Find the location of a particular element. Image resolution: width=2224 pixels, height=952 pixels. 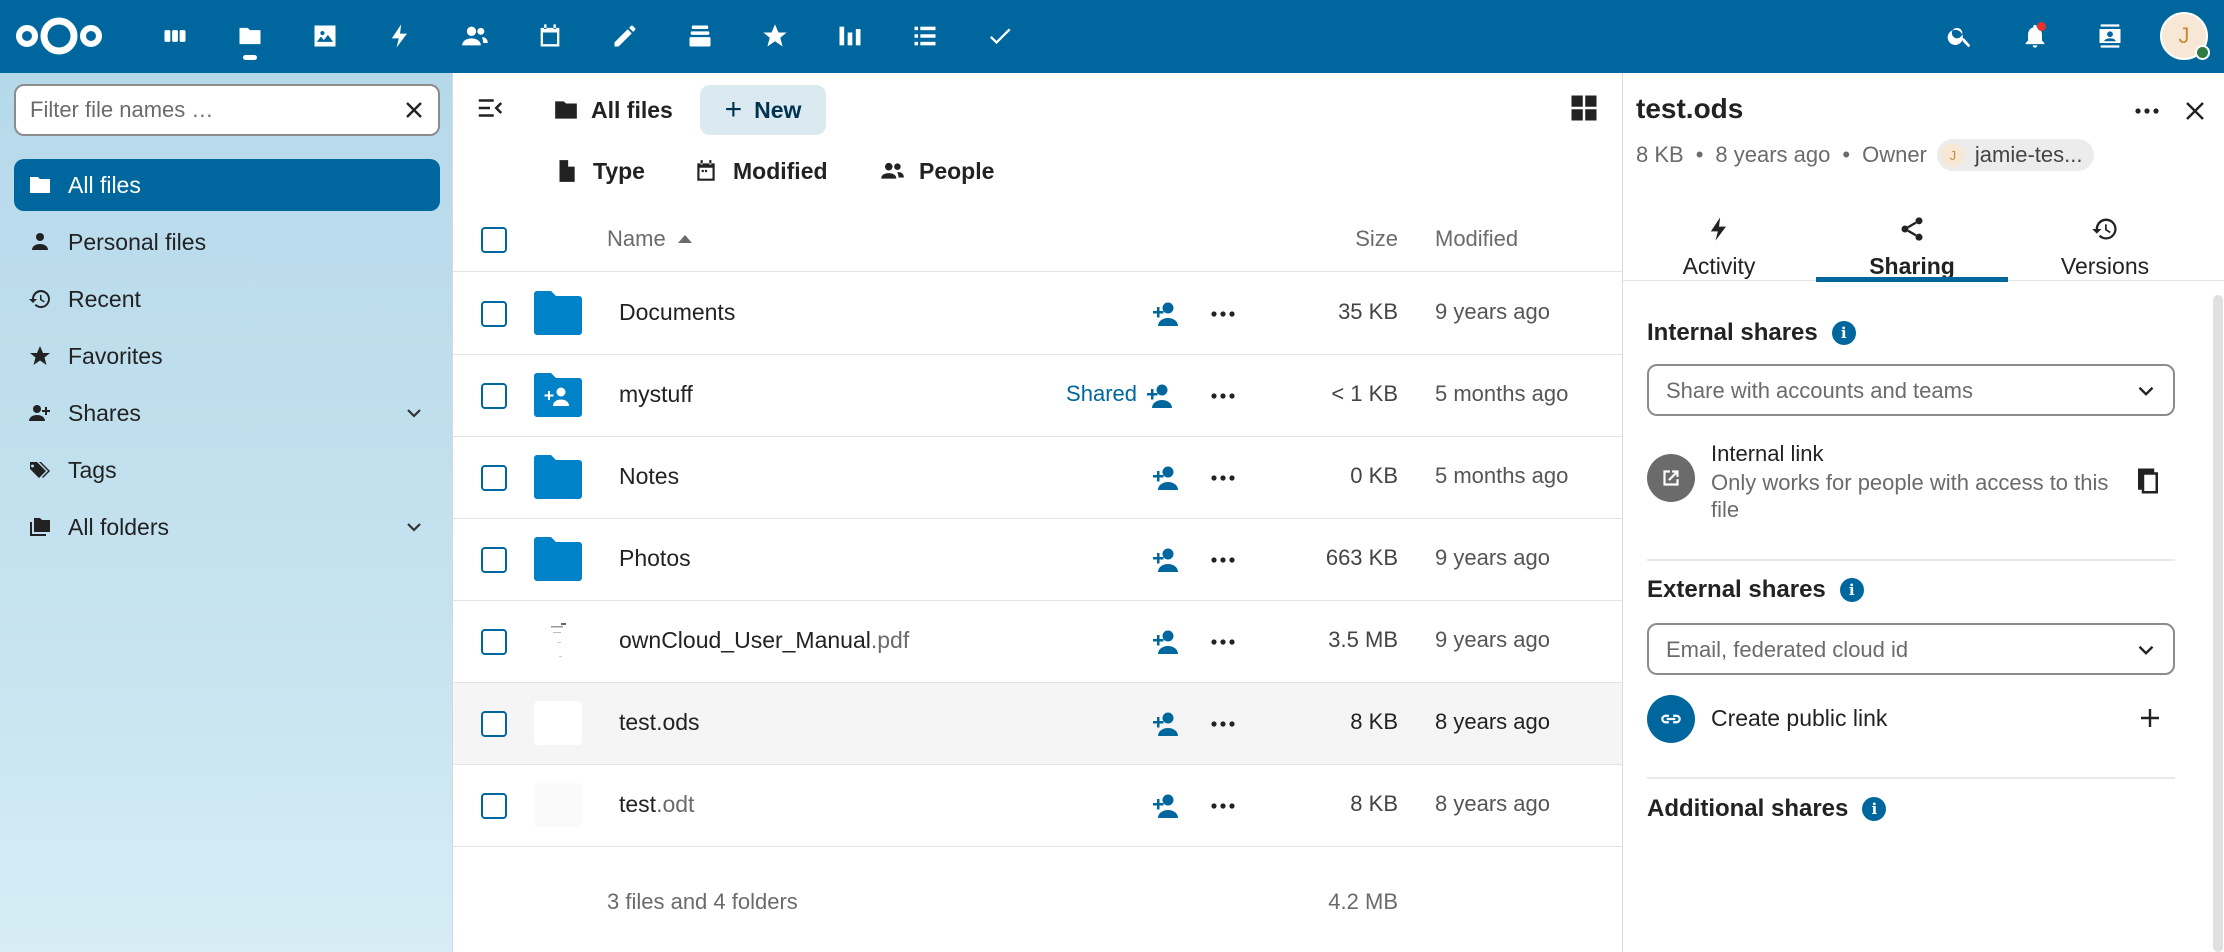

tab-activity: Activity is located at coordinates (1719, 239).